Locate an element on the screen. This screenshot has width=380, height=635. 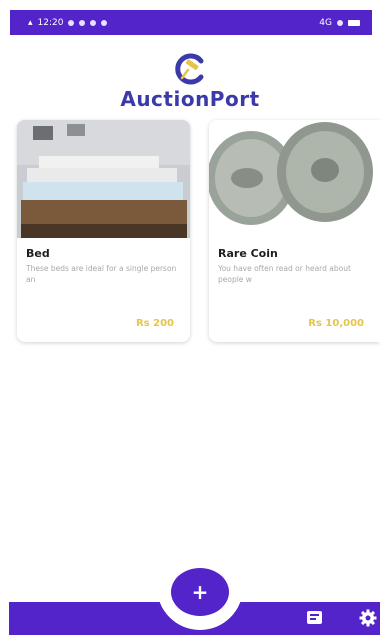
status-time: 12:20 is located at coordinates (50, 22).